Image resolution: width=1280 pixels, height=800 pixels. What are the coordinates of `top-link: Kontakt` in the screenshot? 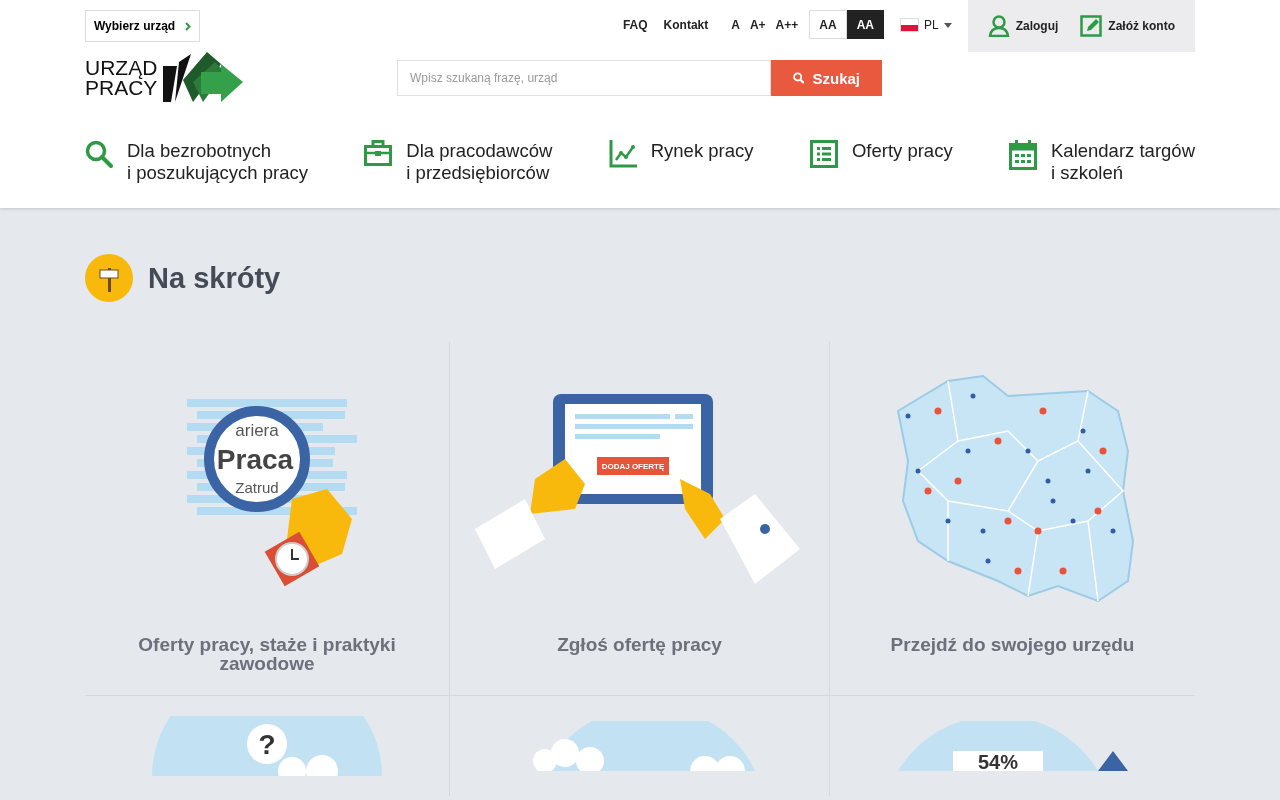 It's located at (686, 25).